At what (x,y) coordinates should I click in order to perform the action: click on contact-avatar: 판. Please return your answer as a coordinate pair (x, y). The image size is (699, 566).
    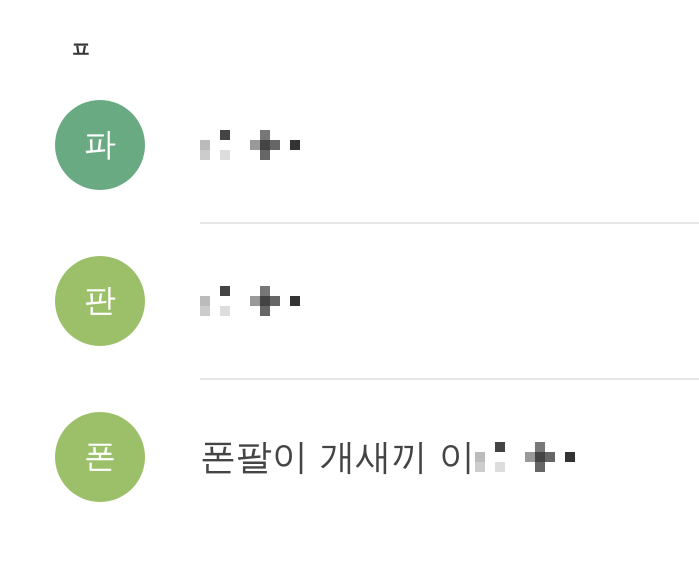
    Looking at the image, I should click on (100, 301).